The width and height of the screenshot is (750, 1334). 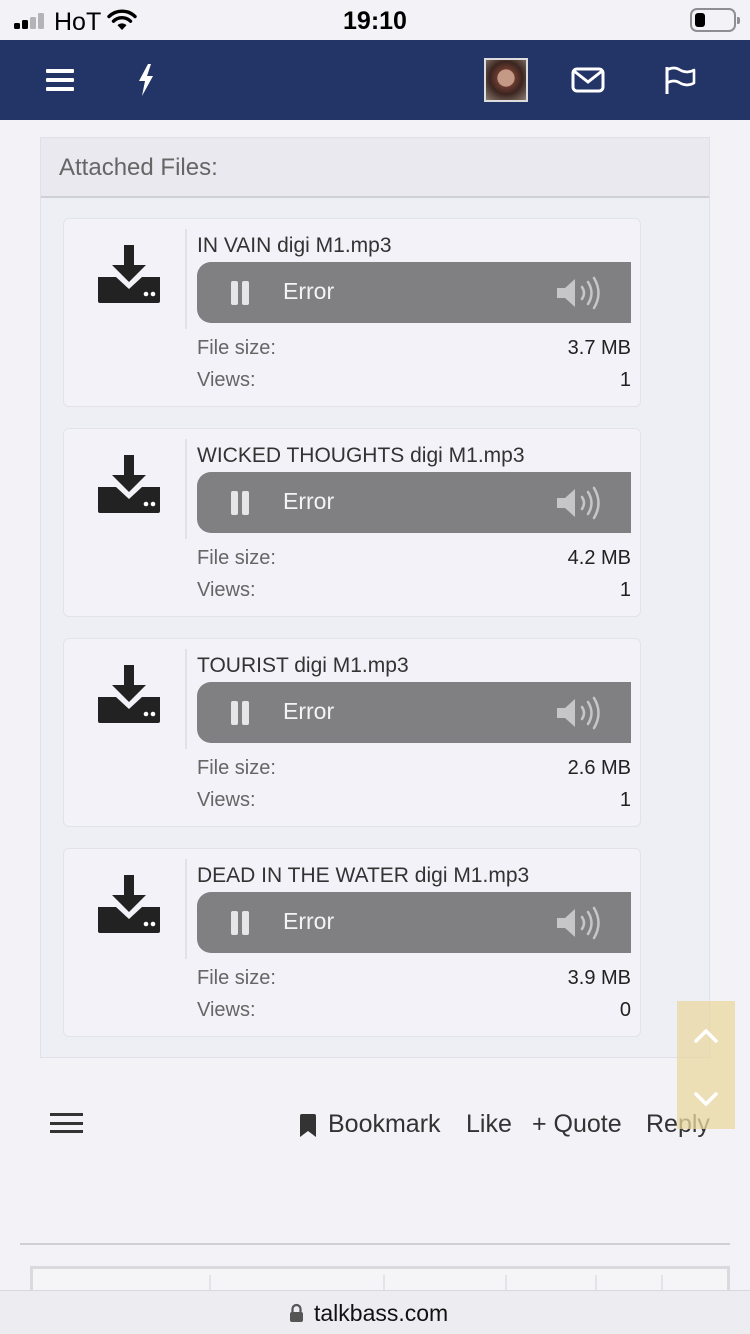 I want to click on post-menu-icon, so click(x=66, y=1123).